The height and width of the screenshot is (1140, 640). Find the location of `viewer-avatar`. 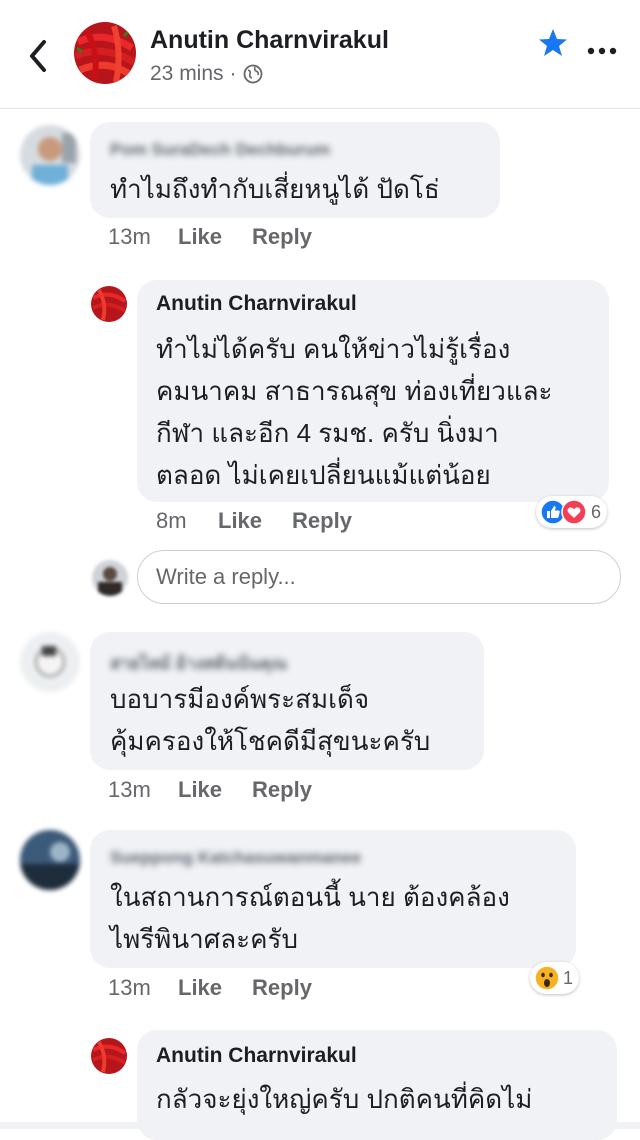

viewer-avatar is located at coordinates (110, 578).